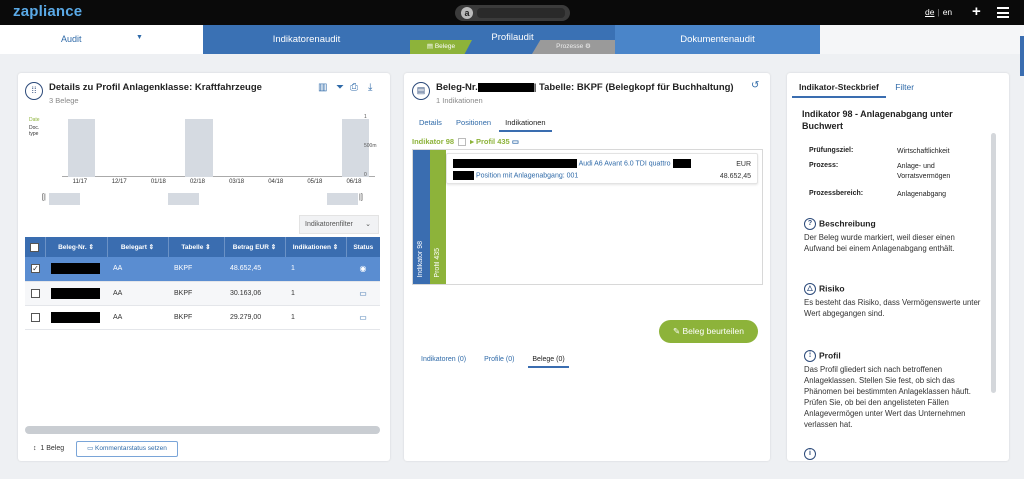 The width and height of the screenshot is (1024, 479). I want to click on legend-date: Date, so click(34, 120).